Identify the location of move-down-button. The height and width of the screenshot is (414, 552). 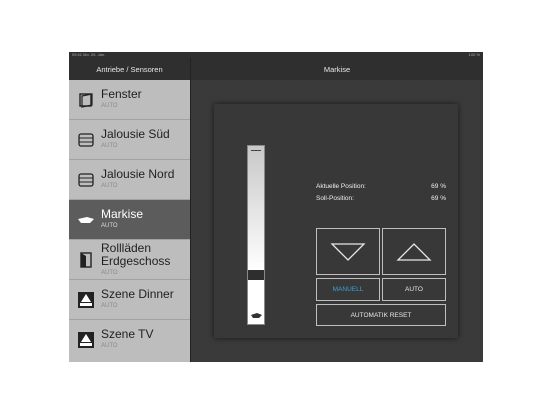
(348, 251).